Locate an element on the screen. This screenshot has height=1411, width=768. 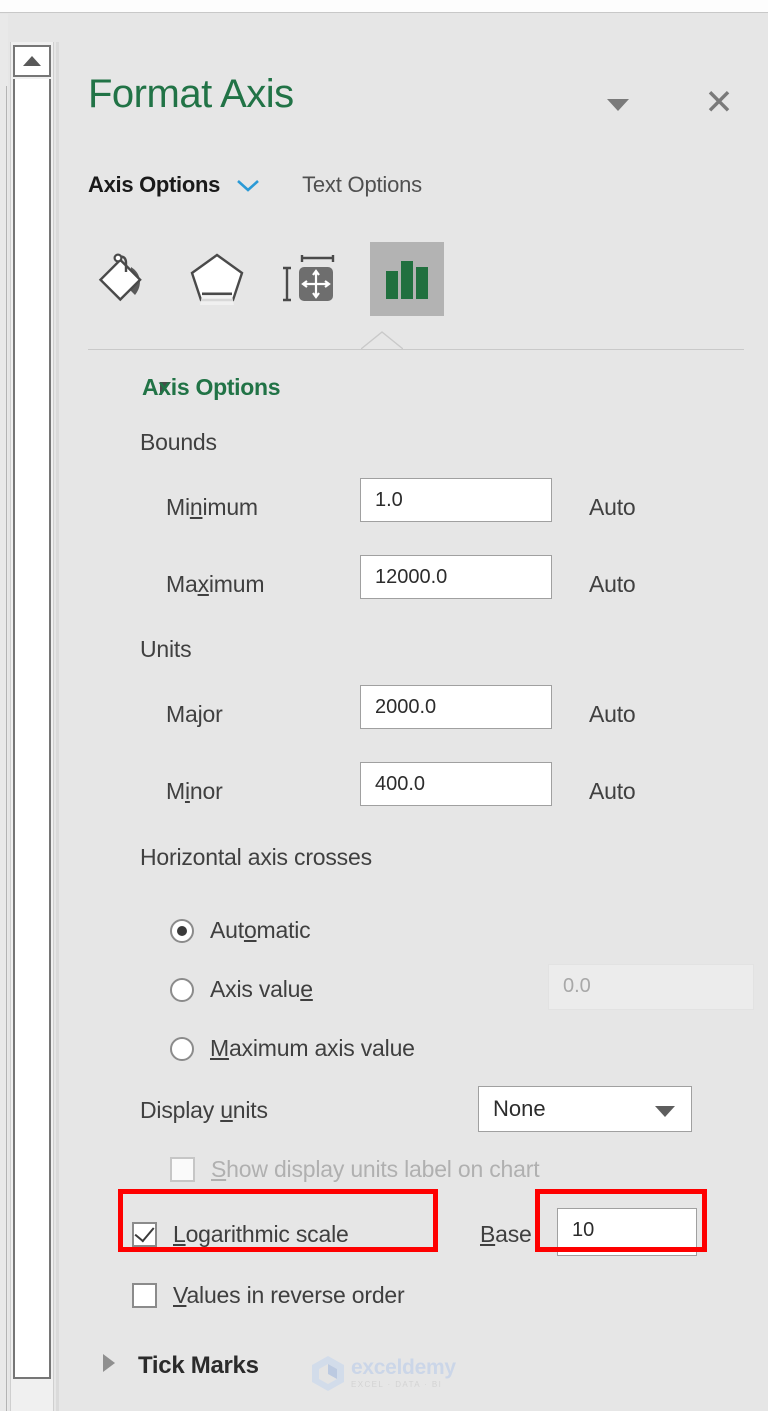
icon-tab-effects is located at coordinates (217, 279).